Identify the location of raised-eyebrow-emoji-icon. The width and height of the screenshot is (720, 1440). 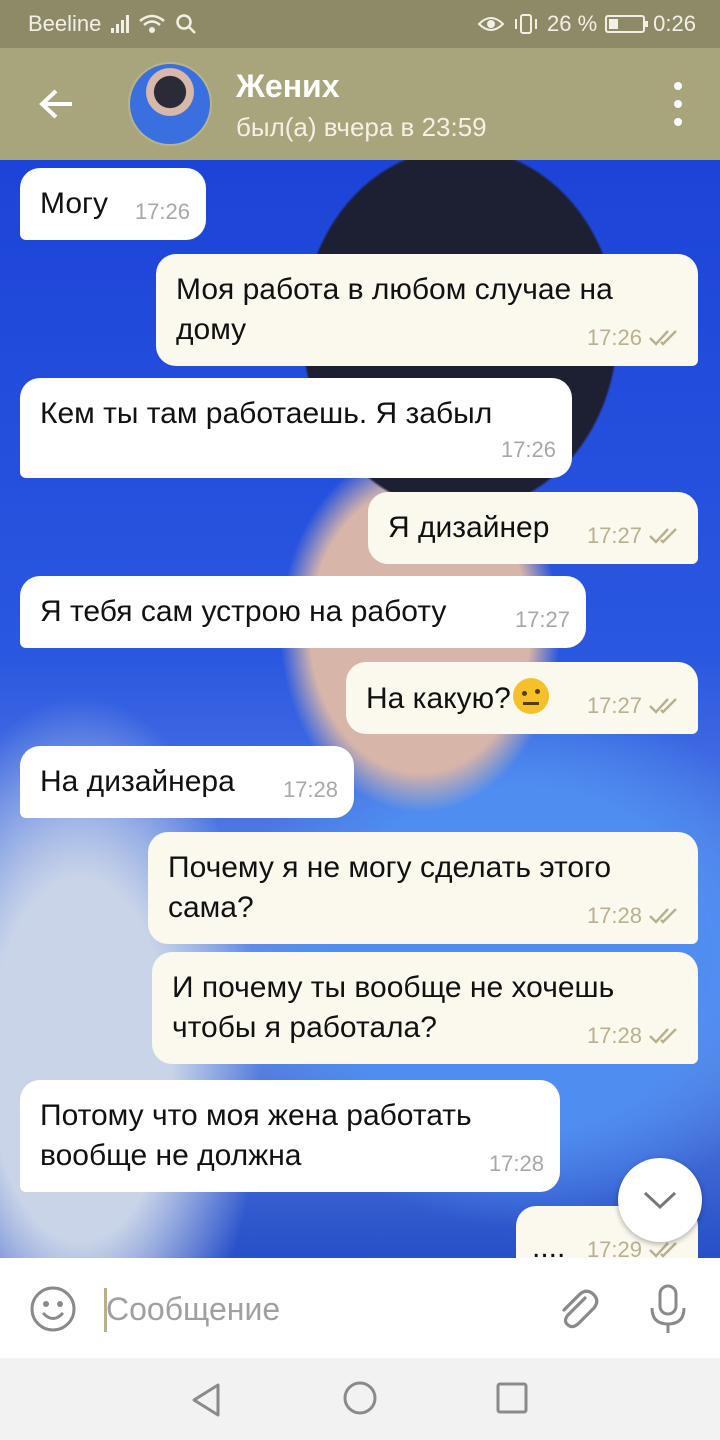
(530, 696).